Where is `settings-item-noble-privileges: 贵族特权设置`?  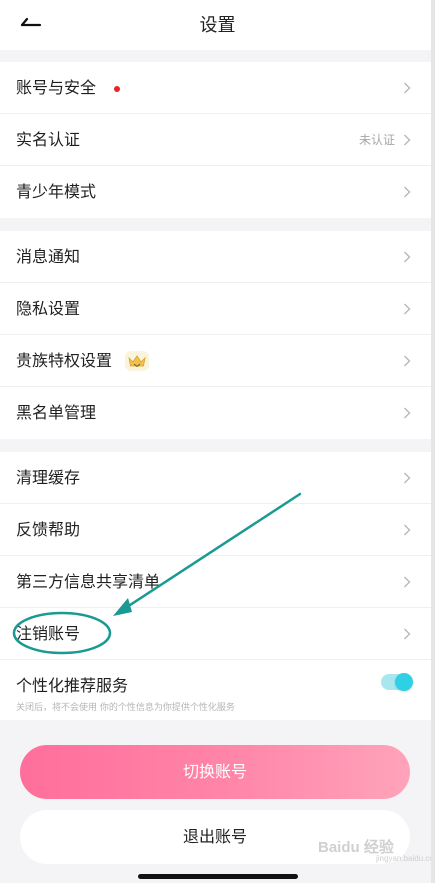 settings-item-noble-privileges: 贵族特权设置 is located at coordinates (215, 361).